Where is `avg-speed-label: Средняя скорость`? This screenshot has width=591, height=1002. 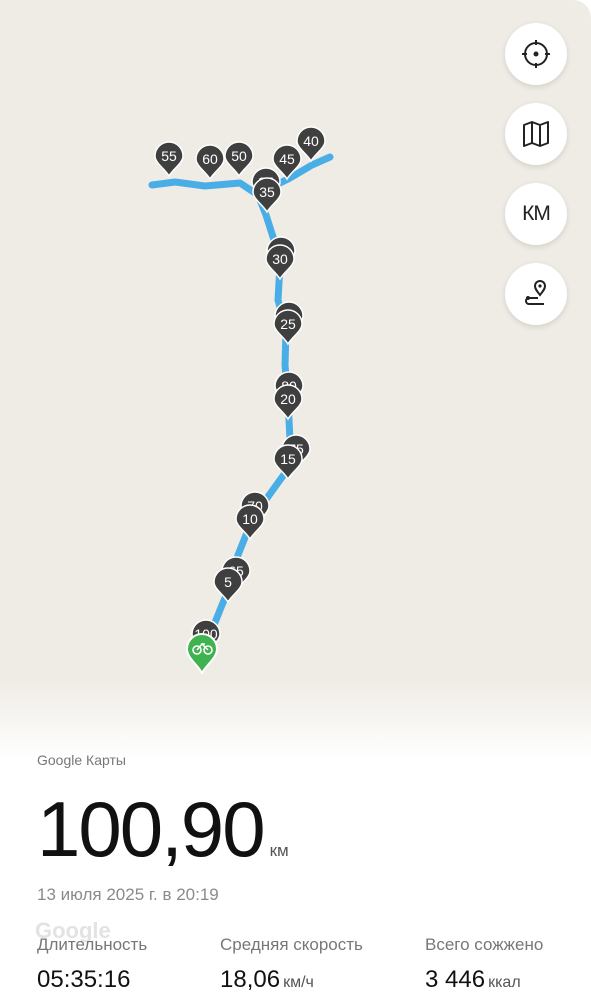
avg-speed-label: Средняя скорость is located at coordinates (291, 944).